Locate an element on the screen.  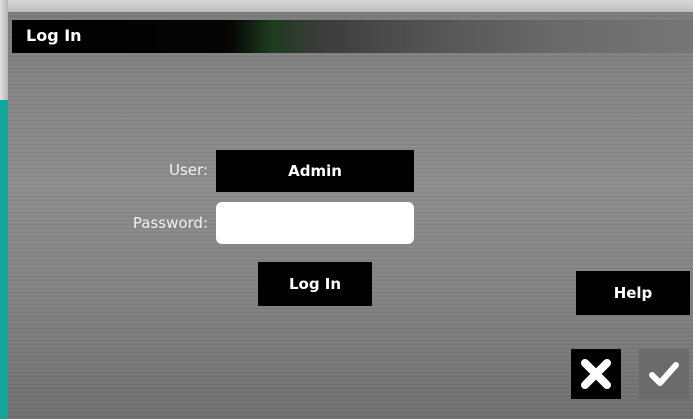
title-bar: Log In is located at coordinates (352, 36).